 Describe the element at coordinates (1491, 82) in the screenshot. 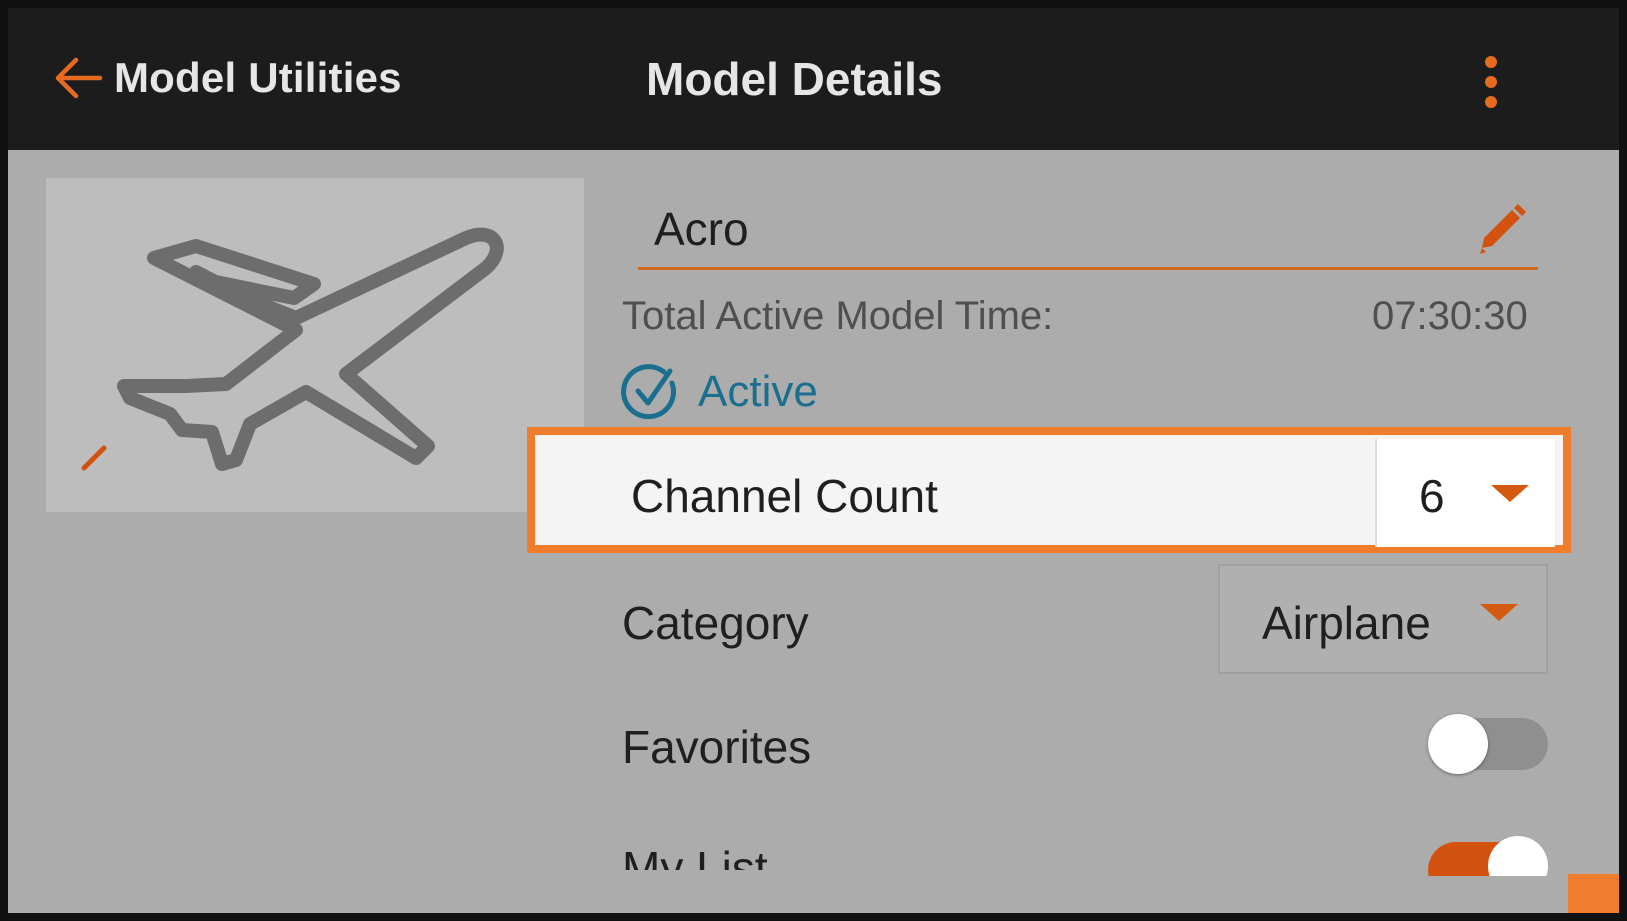

I see `more-vertical-icon` at that location.